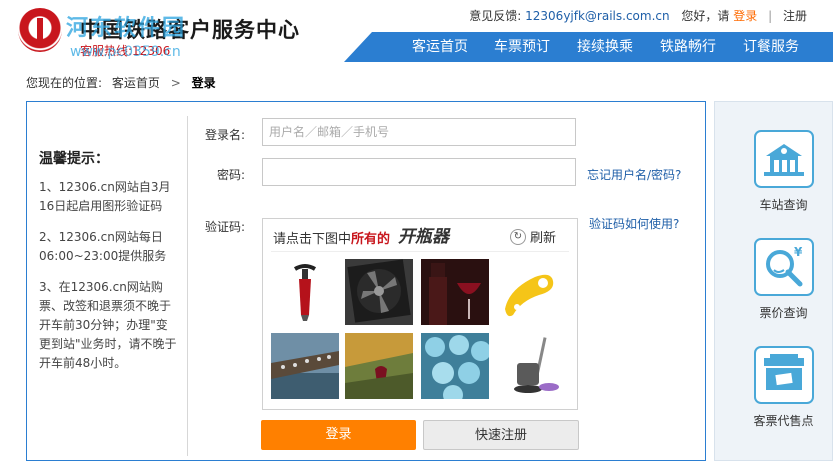  I want to click on breadcrumb-prefix: 您现在的位置:, so click(64, 83).